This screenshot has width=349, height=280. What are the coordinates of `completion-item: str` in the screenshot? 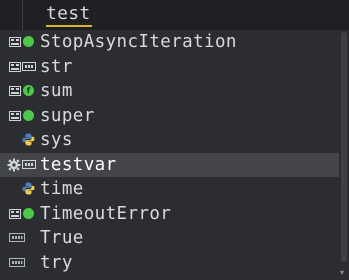 It's located at (169, 67).